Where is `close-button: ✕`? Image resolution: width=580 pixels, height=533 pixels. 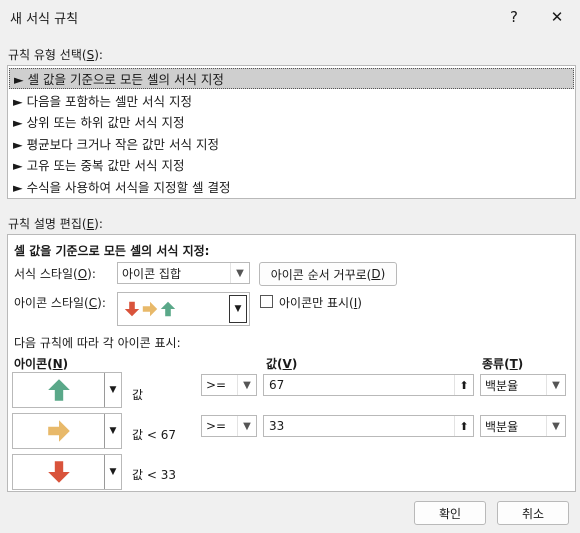
close-button: ✕ is located at coordinates (557, 17).